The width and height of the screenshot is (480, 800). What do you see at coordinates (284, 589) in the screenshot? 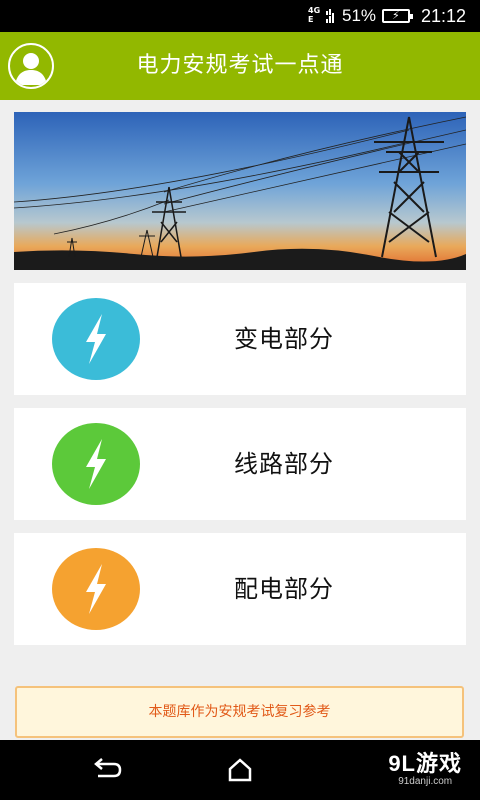
I see `category-label: 配电部分` at bounding box center [284, 589].